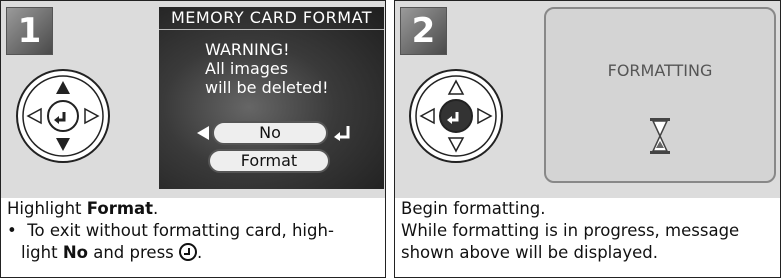  Describe the element at coordinates (267, 87) in the screenshot. I see `warning-line: will be deleted!` at that location.